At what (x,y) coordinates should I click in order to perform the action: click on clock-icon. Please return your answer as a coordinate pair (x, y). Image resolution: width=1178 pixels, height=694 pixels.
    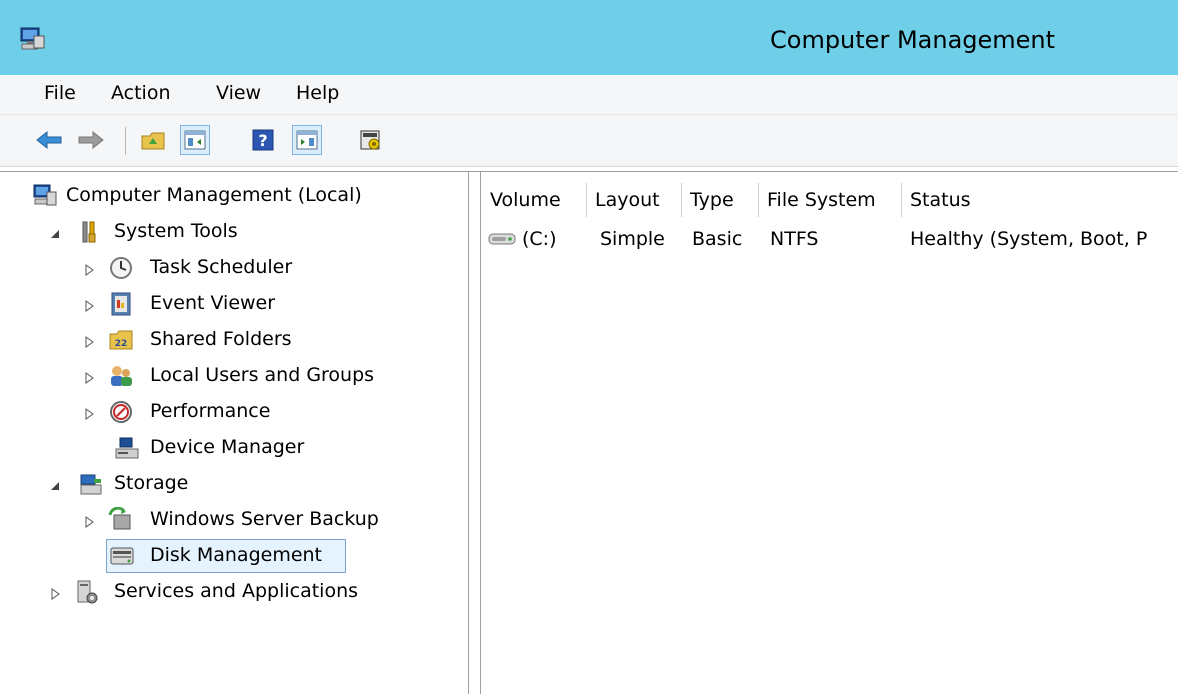
    Looking at the image, I should click on (121, 268).